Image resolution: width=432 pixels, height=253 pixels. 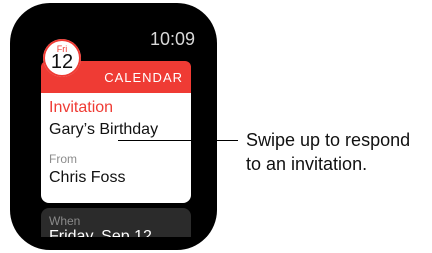 What do you see at coordinates (63, 159) in the screenshot?
I see `from-label: From` at bounding box center [63, 159].